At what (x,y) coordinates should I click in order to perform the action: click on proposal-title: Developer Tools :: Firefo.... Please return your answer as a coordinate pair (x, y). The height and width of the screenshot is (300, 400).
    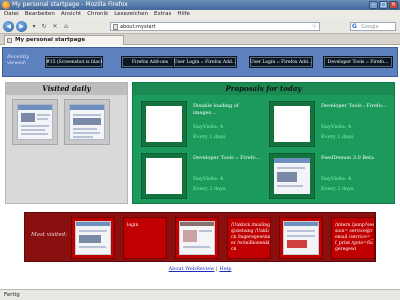
    Looking at the image, I should click on (227, 158).